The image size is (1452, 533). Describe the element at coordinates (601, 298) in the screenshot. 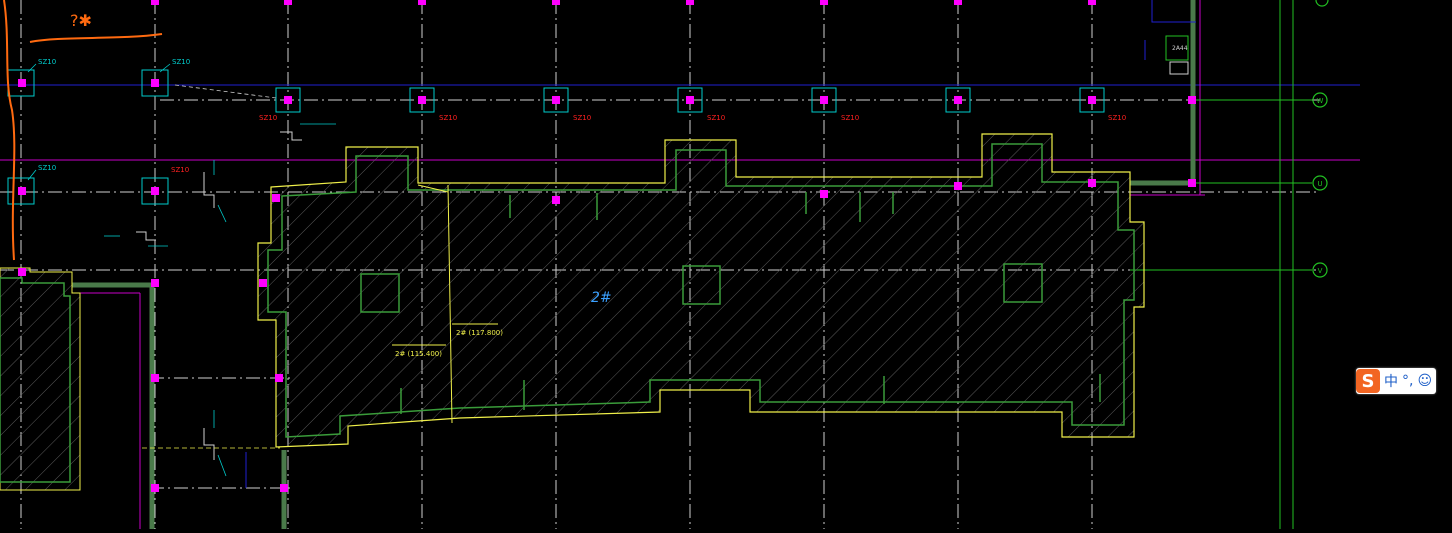

I see `building-label: 2#` at that location.